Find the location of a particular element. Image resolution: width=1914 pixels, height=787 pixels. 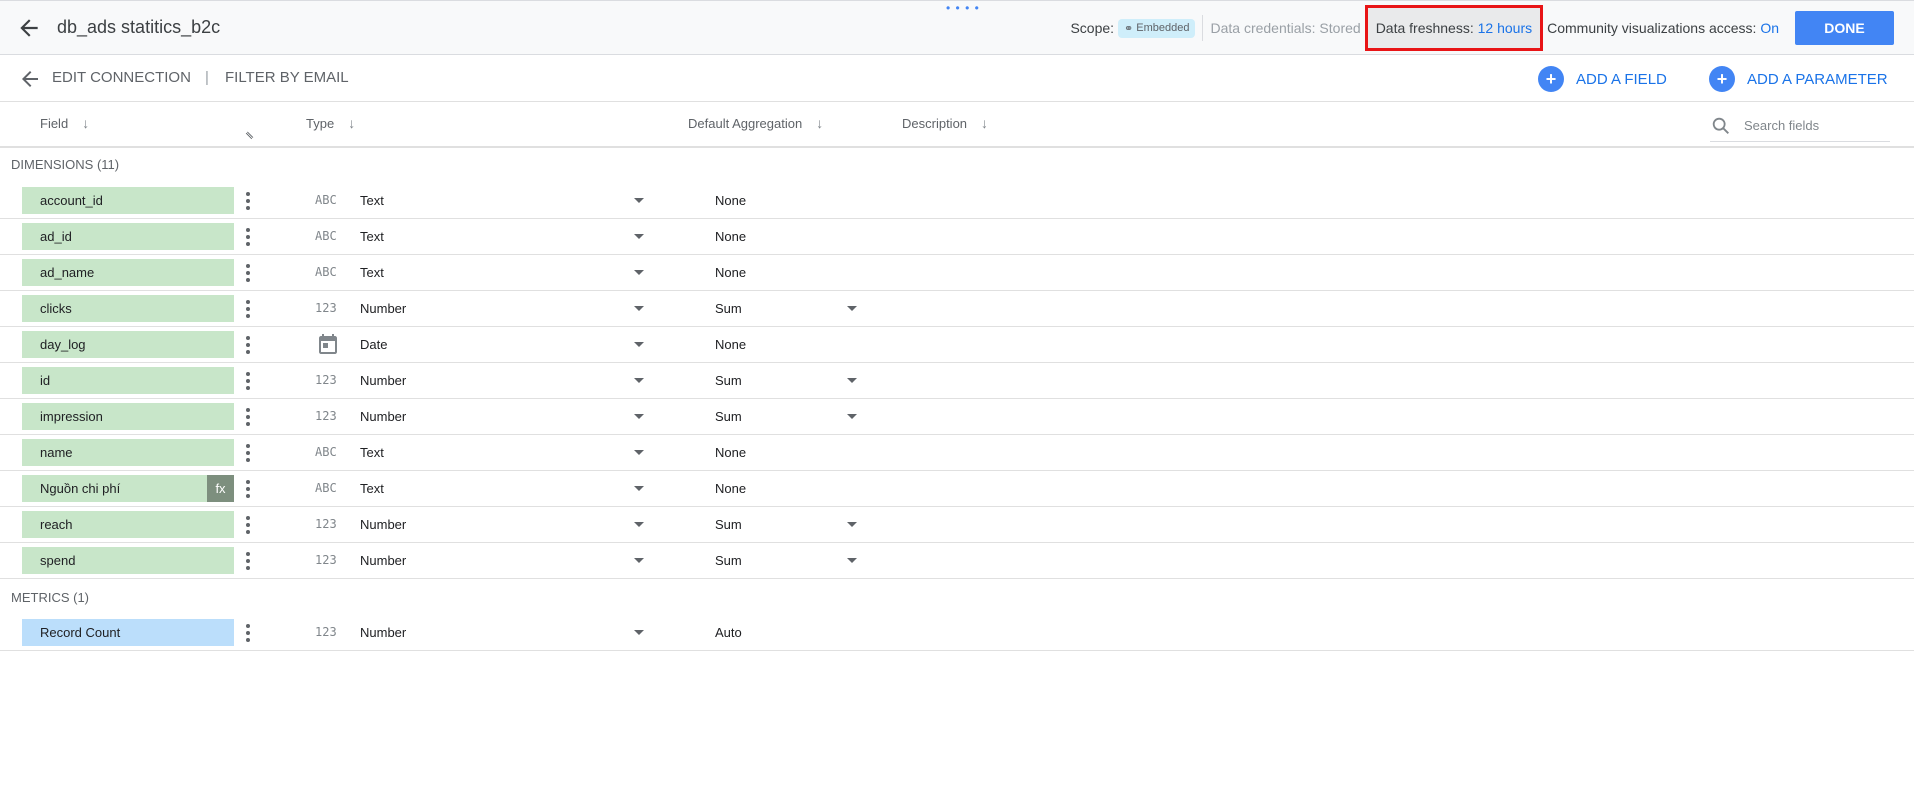

field-name-chip: clicks is located at coordinates (128, 308).